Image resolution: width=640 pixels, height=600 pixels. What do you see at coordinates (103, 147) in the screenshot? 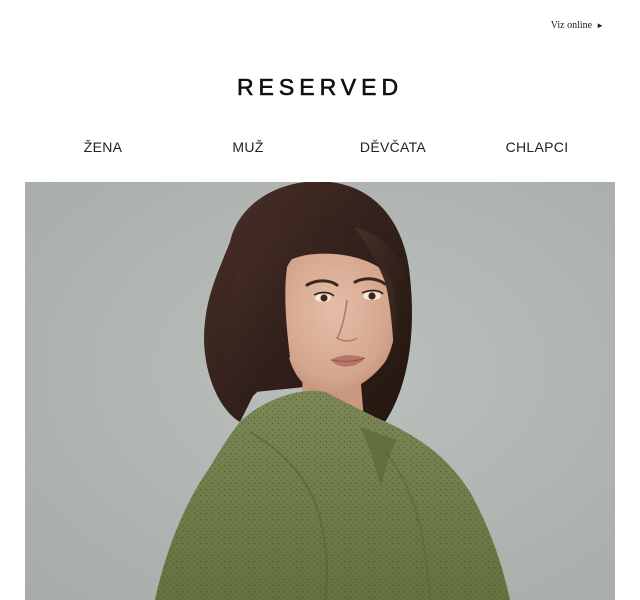
I see `nav-item-zena: ŽENA` at bounding box center [103, 147].